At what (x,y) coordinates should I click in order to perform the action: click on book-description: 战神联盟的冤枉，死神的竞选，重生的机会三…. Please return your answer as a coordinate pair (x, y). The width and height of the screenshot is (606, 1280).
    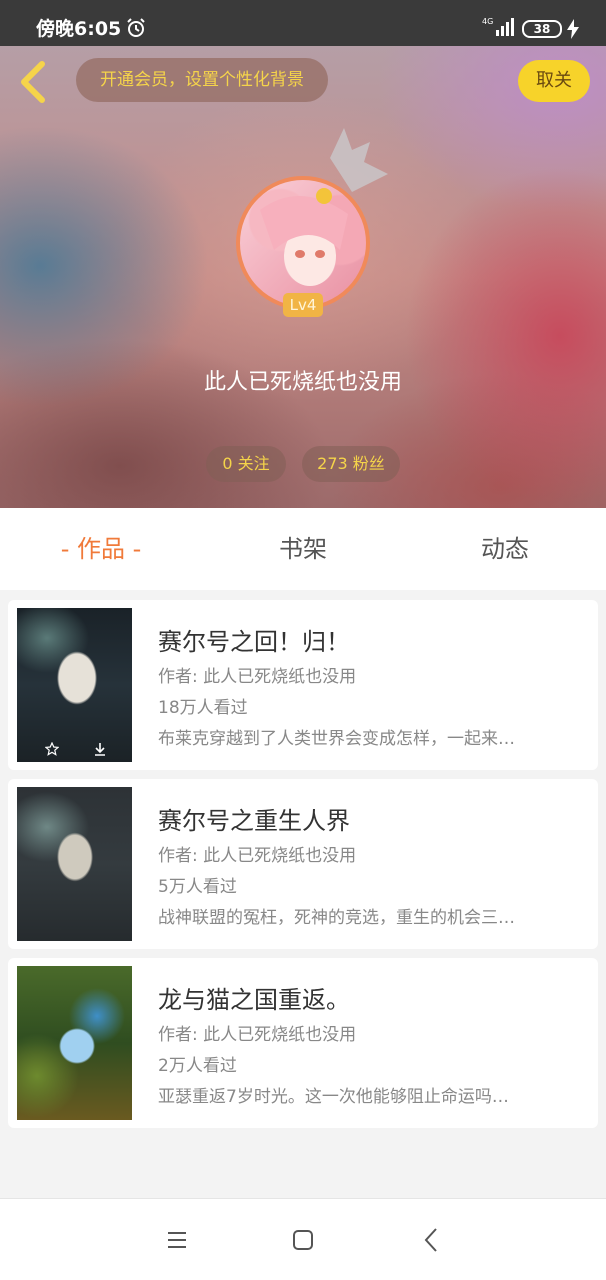
    Looking at the image, I should click on (336, 918).